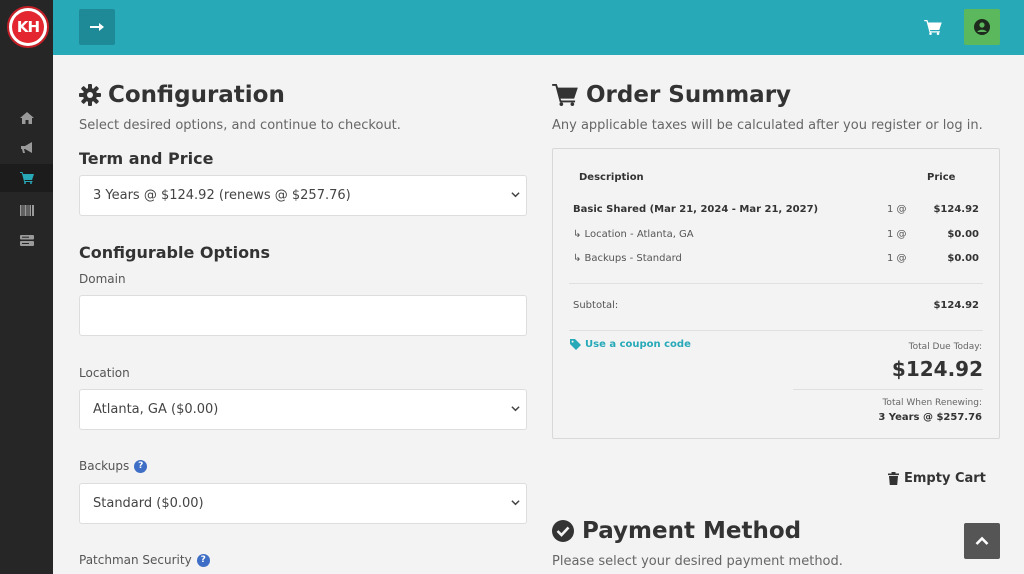 This screenshot has width=1024, height=574. I want to click on order-summary-heading: Order Summary, so click(671, 95).